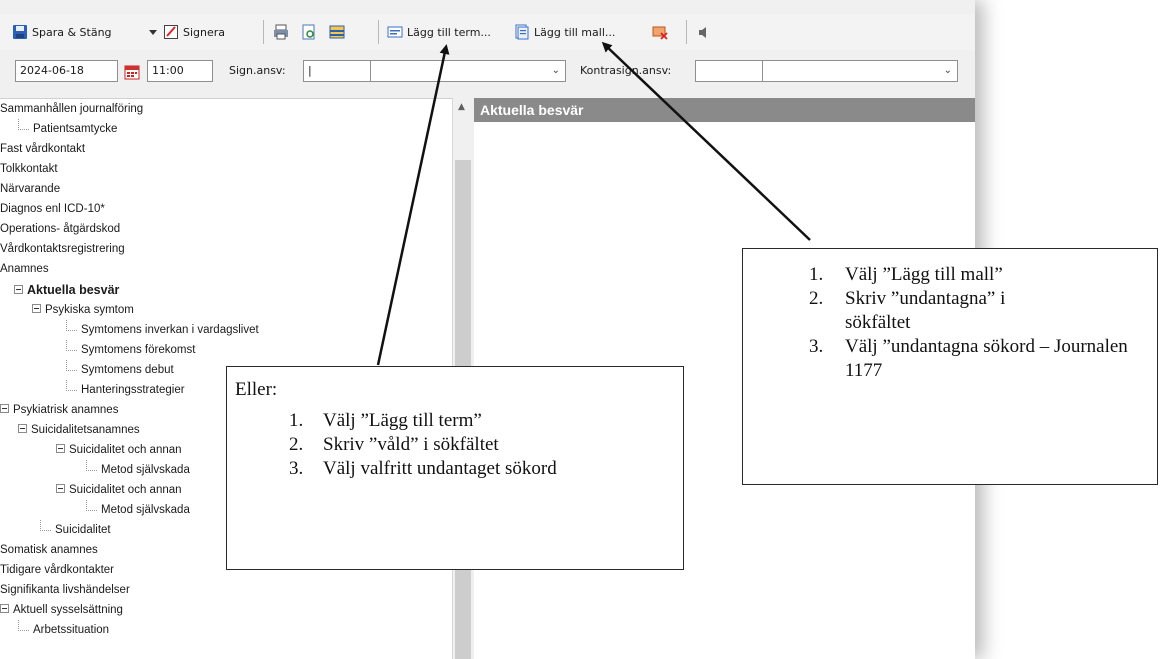 This screenshot has width=1167, height=659. Describe the element at coordinates (66, 290) in the screenshot. I see `tree-item-selected: Aktuella besvär` at that location.